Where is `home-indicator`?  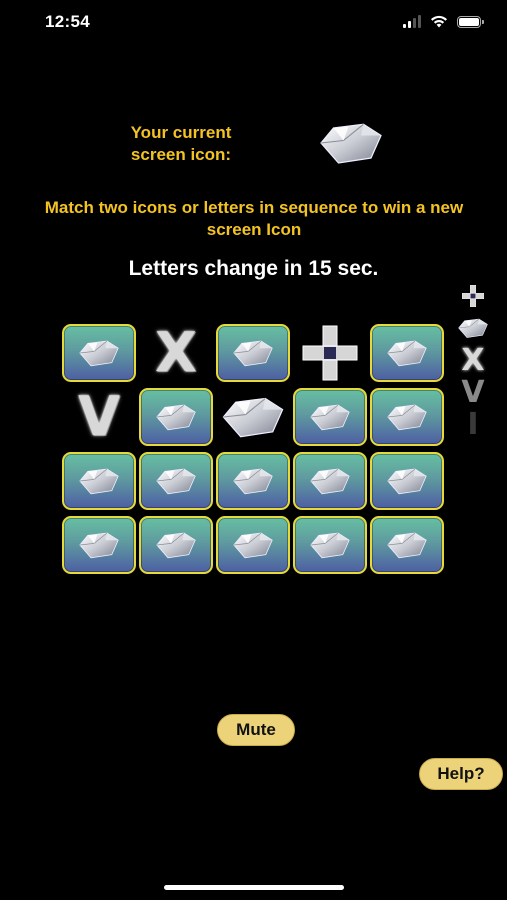
home-indicator is located at coordinates (254, 887).